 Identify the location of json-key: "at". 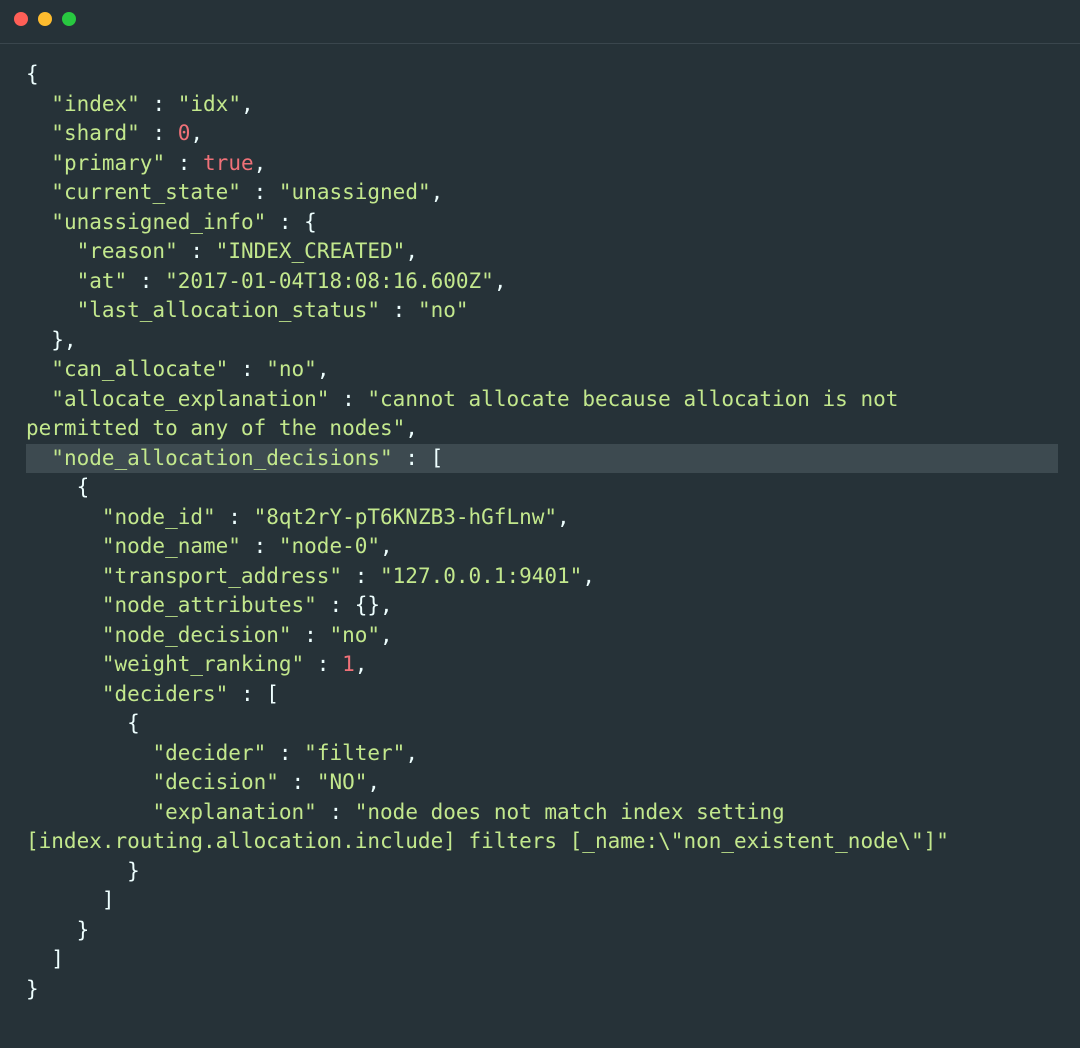
(102, 280).